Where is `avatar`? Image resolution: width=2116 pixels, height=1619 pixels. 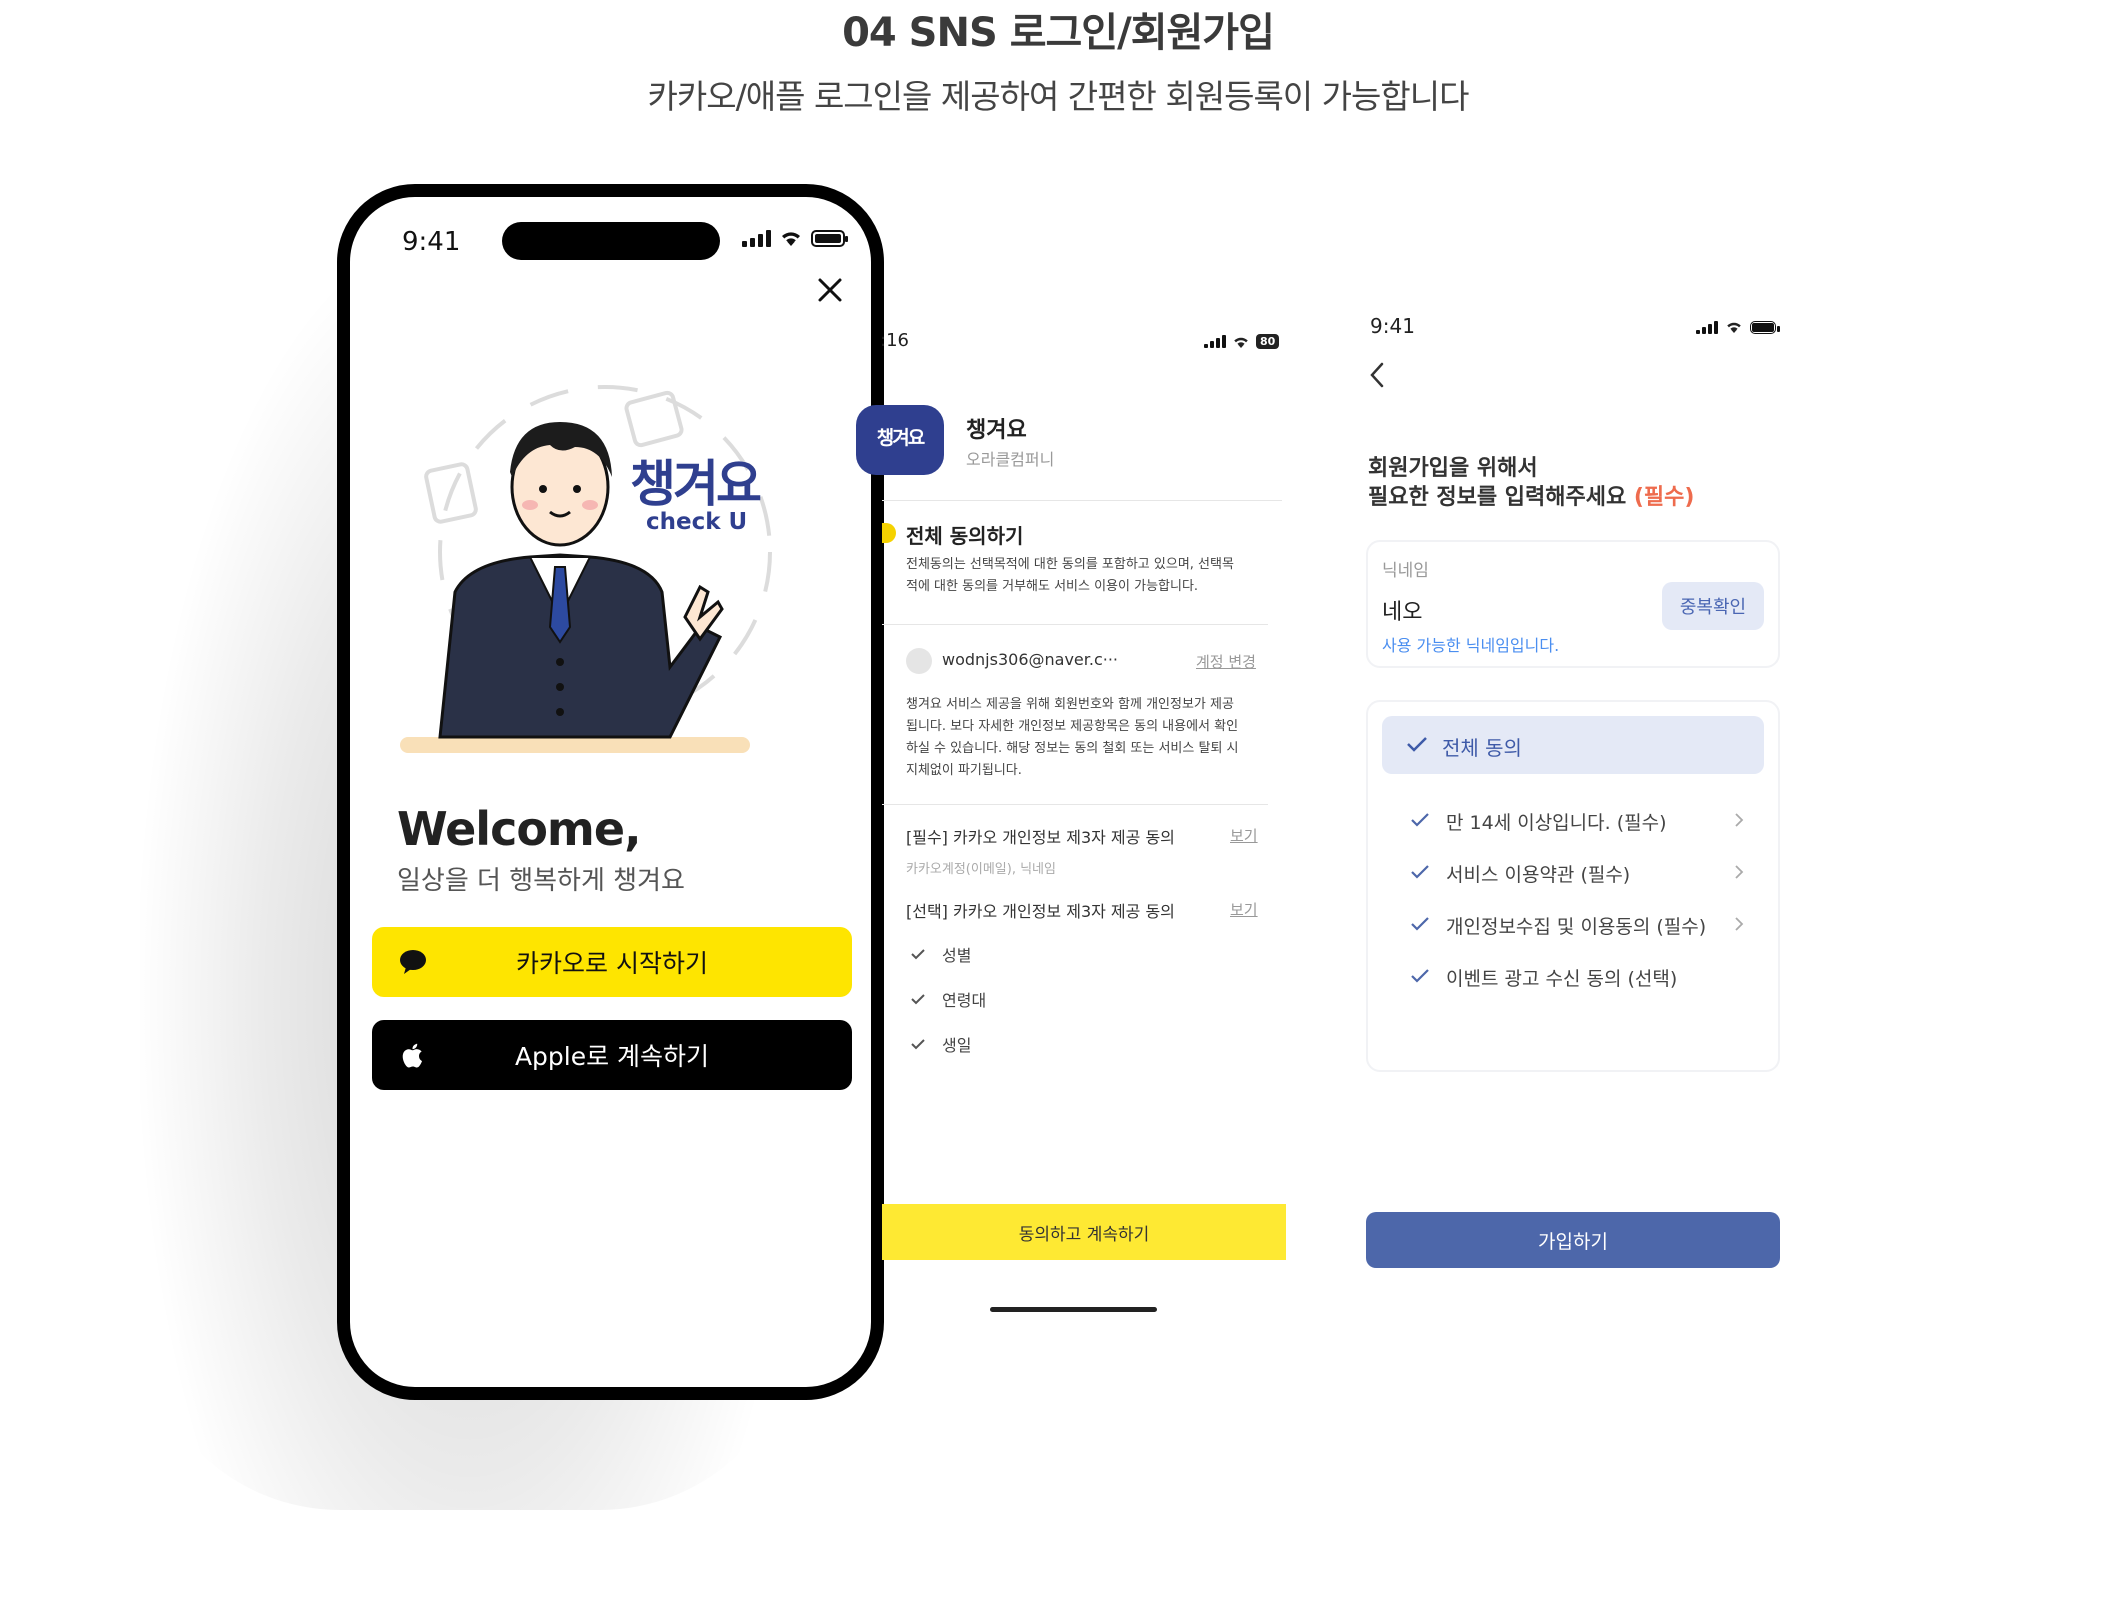
avatar is located at coordinates (919, 661).